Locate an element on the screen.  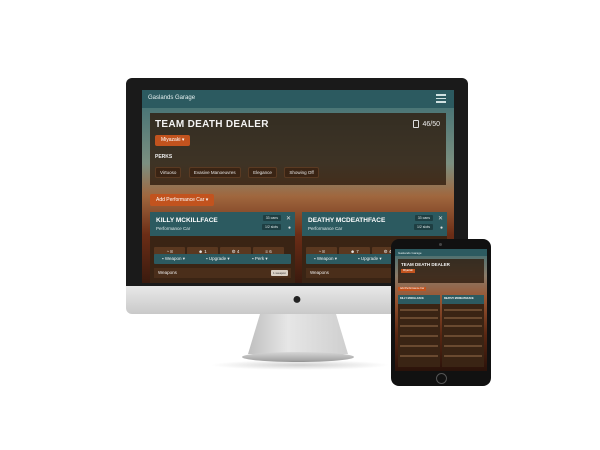
monitor-stand is located at coordinates (298, 334).